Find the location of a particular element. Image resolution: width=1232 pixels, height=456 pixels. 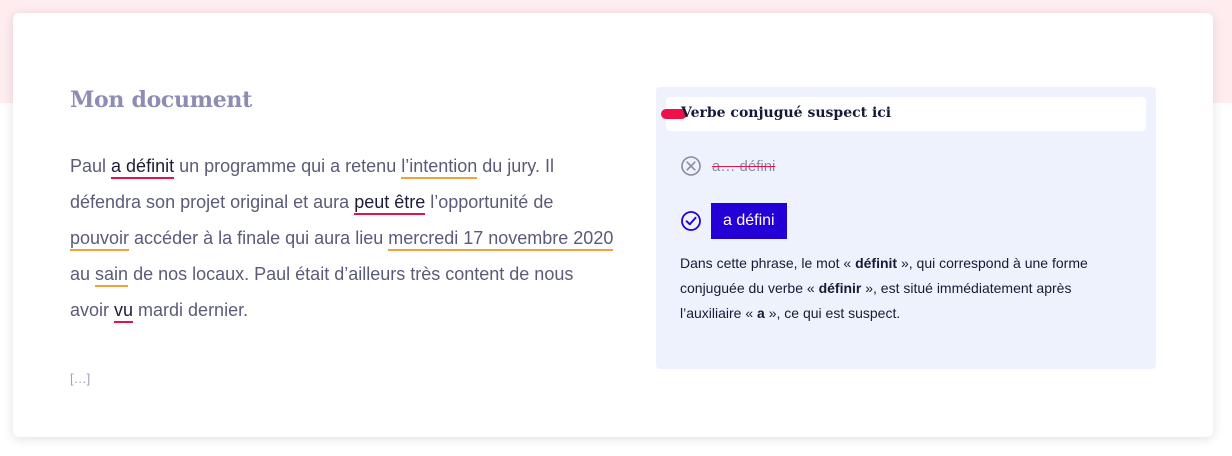

text-segment: un programme qui a retenu is located at coordinates (288, 166).